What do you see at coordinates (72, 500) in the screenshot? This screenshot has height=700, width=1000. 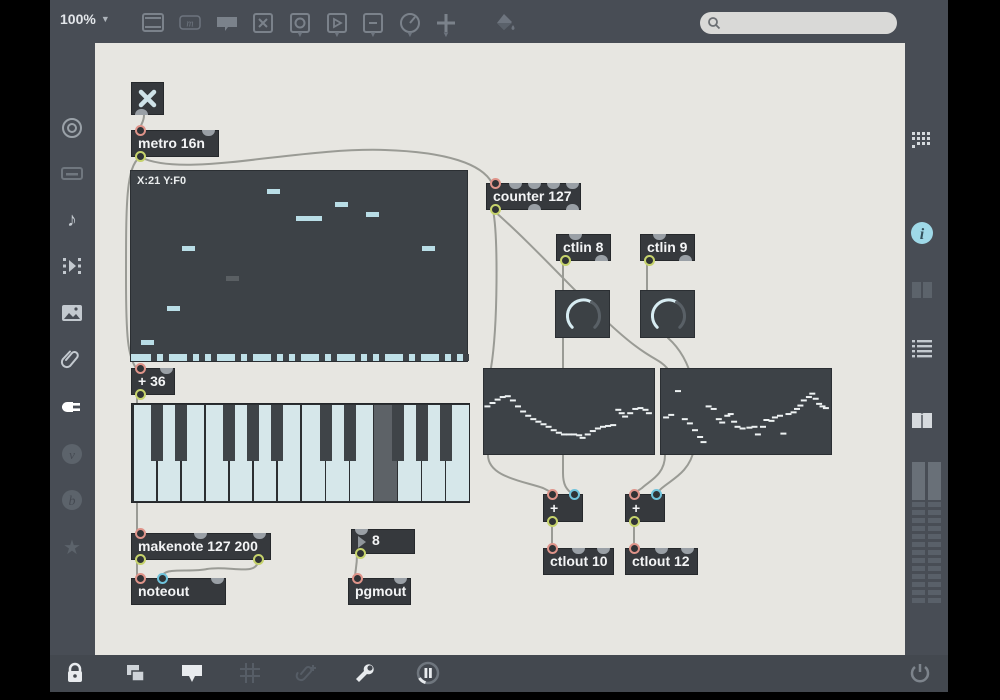 I see `beats-icon: b` at bounding box center [72, 500].